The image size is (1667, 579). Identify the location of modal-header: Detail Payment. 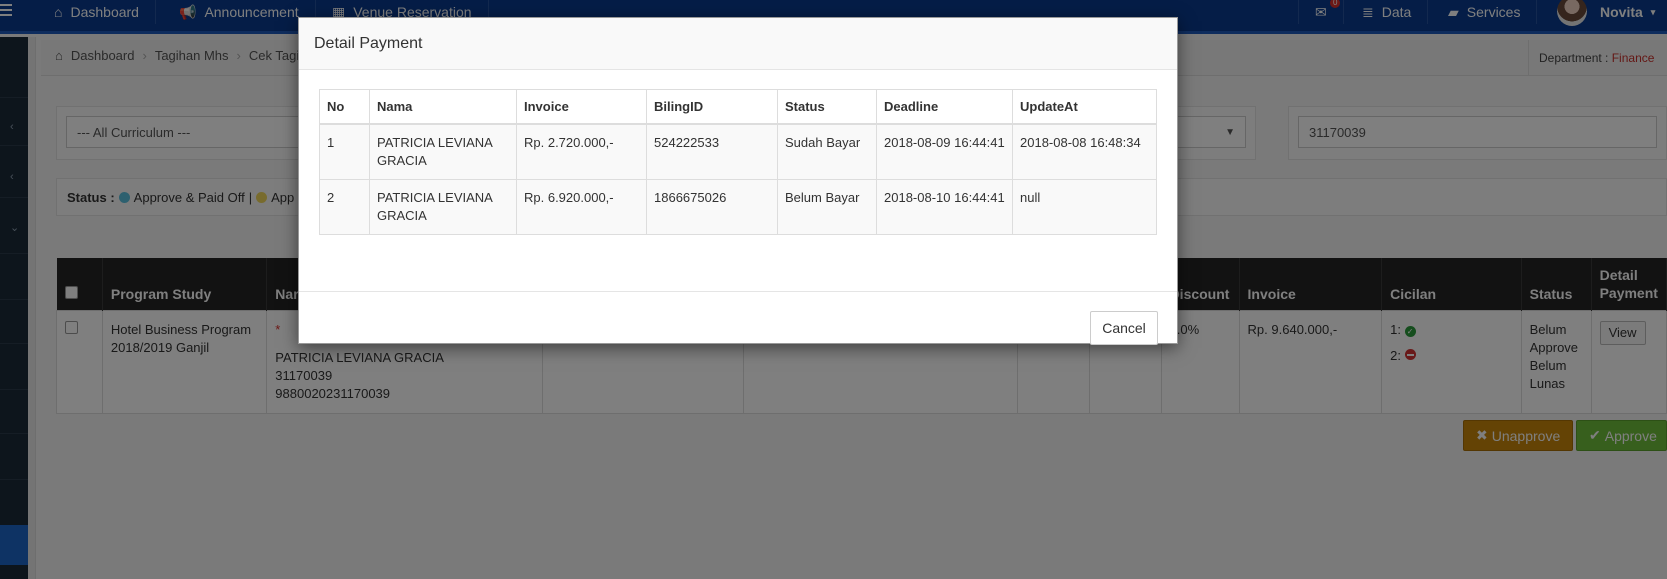
(738, 44).